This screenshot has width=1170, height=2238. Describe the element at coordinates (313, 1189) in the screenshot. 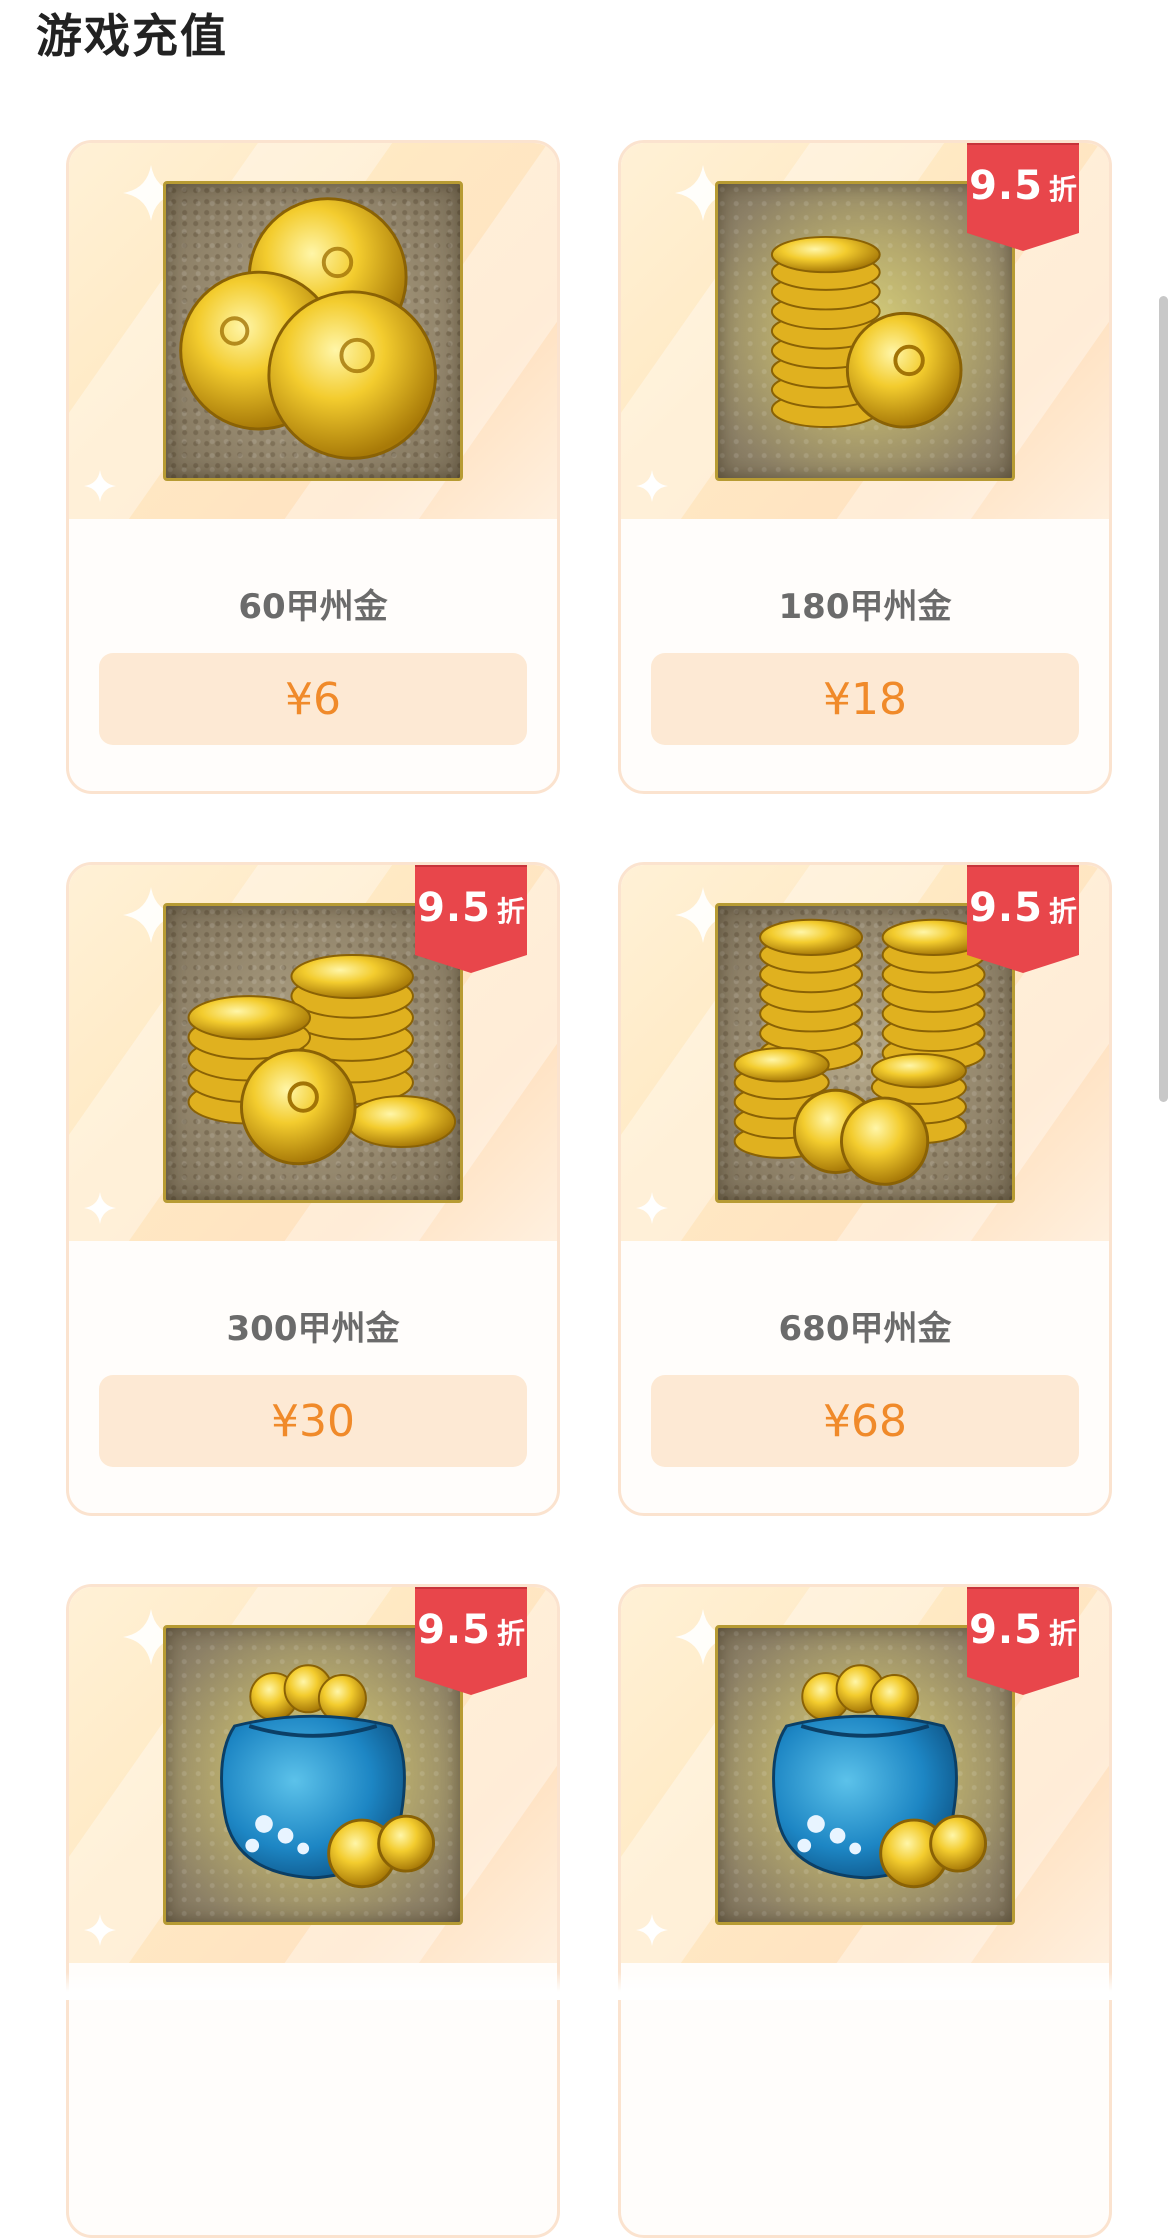

I see `product-card: 9.5 折 300甲州金 ¥30` at that location.